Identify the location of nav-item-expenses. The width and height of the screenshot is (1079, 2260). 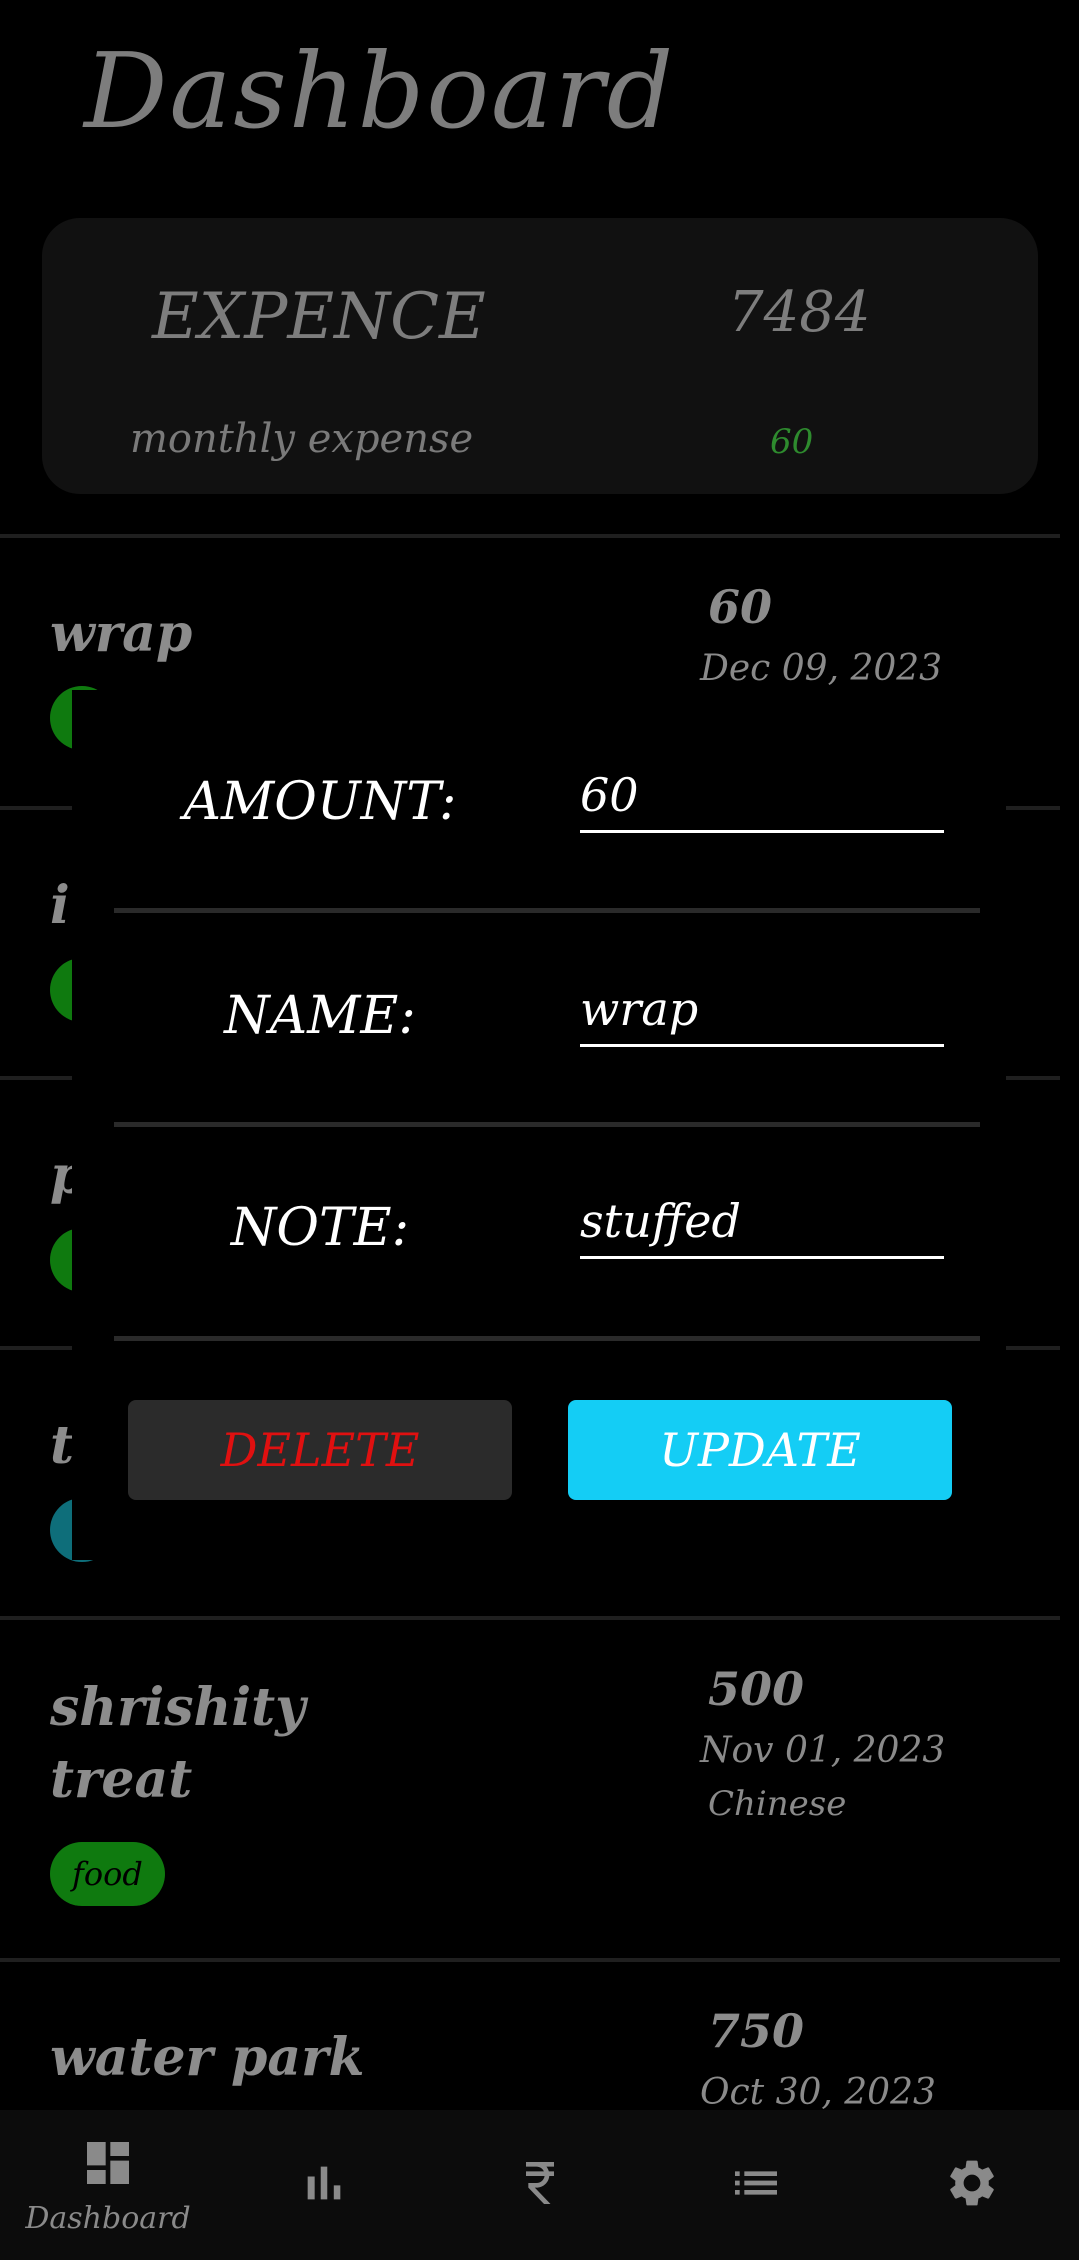
(540, 2185).